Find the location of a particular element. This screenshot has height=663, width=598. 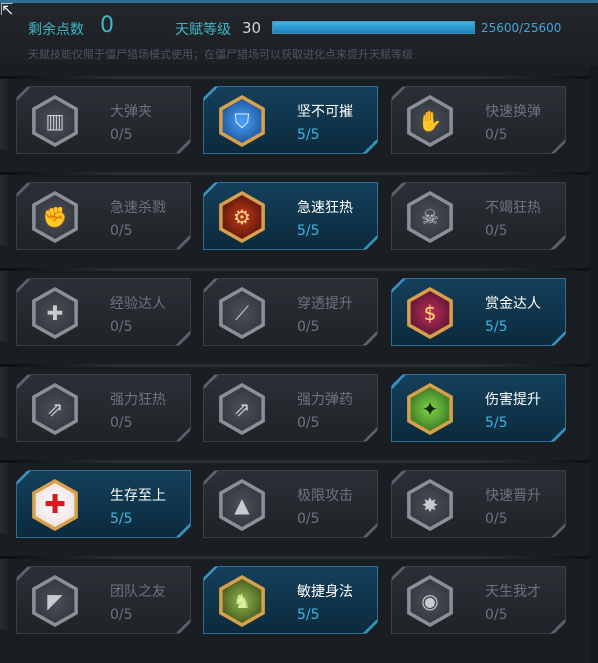

talent-card: ✦ 伤害提升 5/5 is located at coordinates (478, 408).